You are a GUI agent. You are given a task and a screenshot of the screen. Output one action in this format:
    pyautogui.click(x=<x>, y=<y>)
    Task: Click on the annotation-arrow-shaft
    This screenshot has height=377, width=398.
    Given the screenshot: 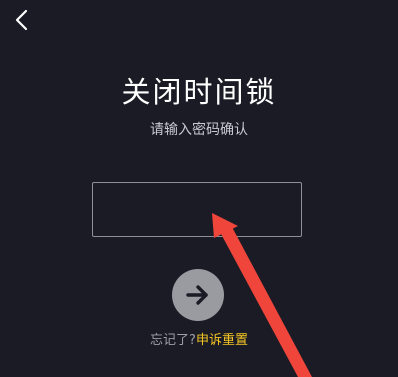 What is the action you would take?
    pyautogui.click(x=266, y=302)
    